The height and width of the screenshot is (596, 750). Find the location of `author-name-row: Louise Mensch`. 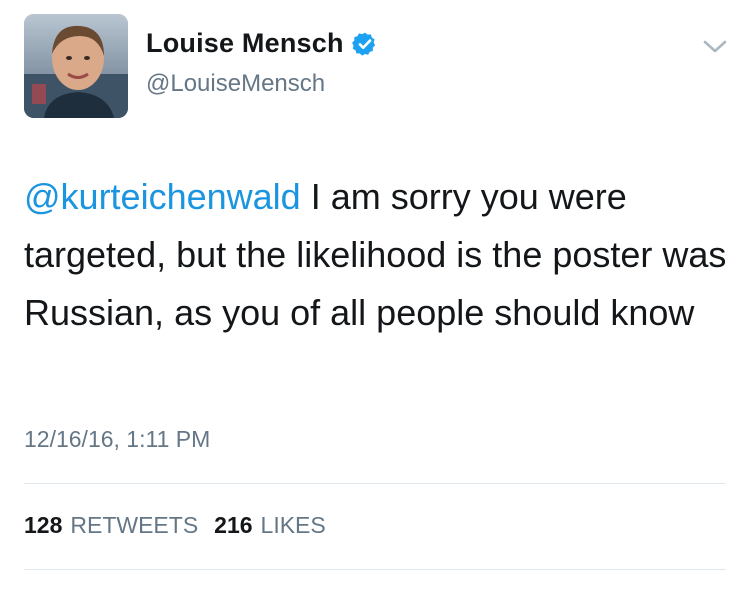

author-name-row: Louise Mensch is located at coordinates (262, 43).